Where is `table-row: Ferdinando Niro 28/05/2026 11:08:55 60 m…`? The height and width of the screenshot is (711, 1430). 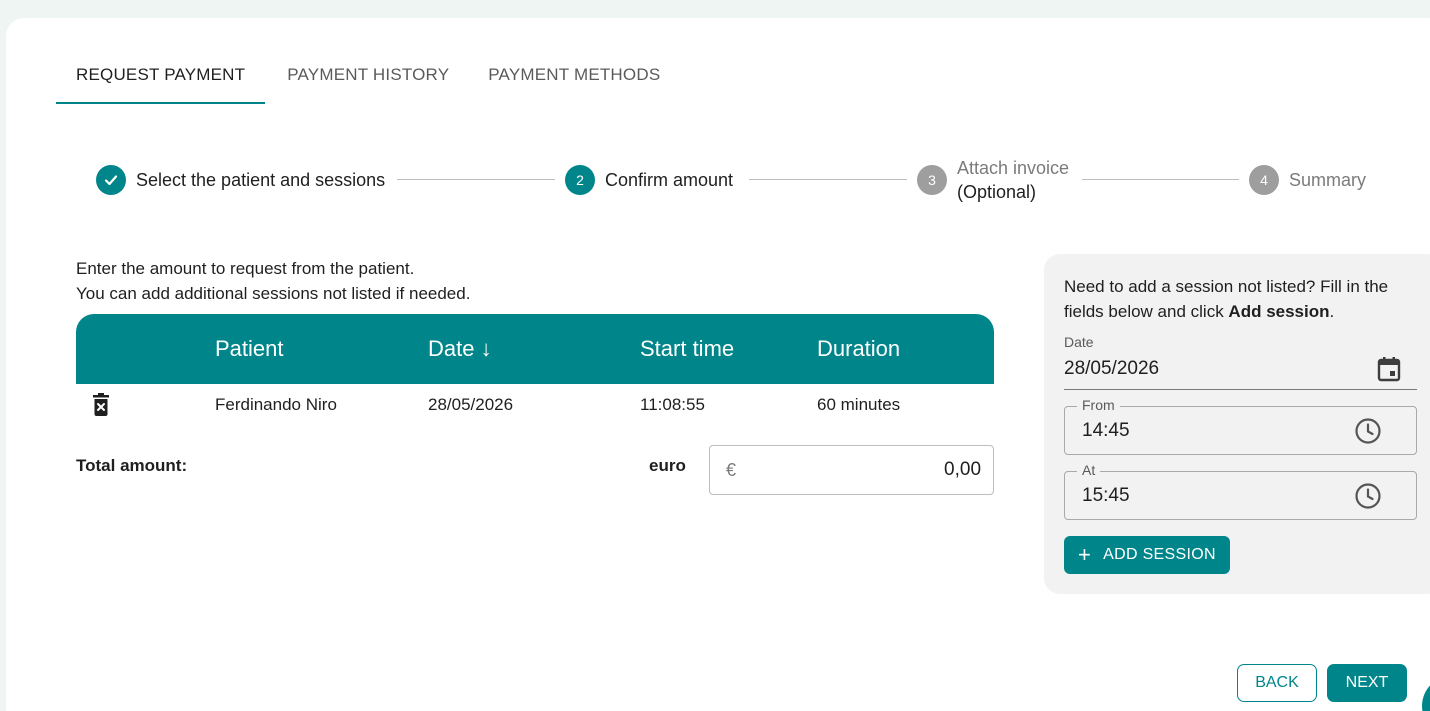 table-row: Ferdinando Niro 28/05/2026 11:08:55 60 m… is located at coordinates (535, 405).